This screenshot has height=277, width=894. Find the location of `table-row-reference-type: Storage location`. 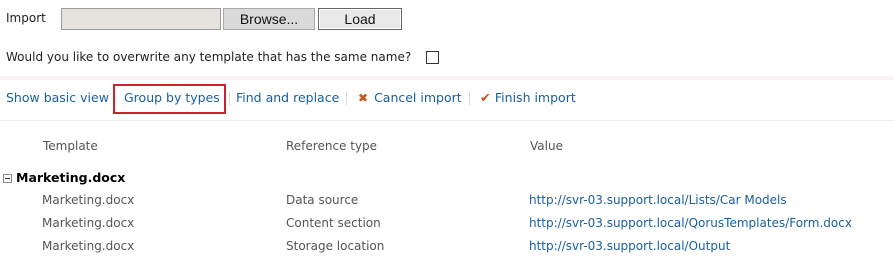

table-row-reference-type: Storage location is located at coordinates (335, 246).